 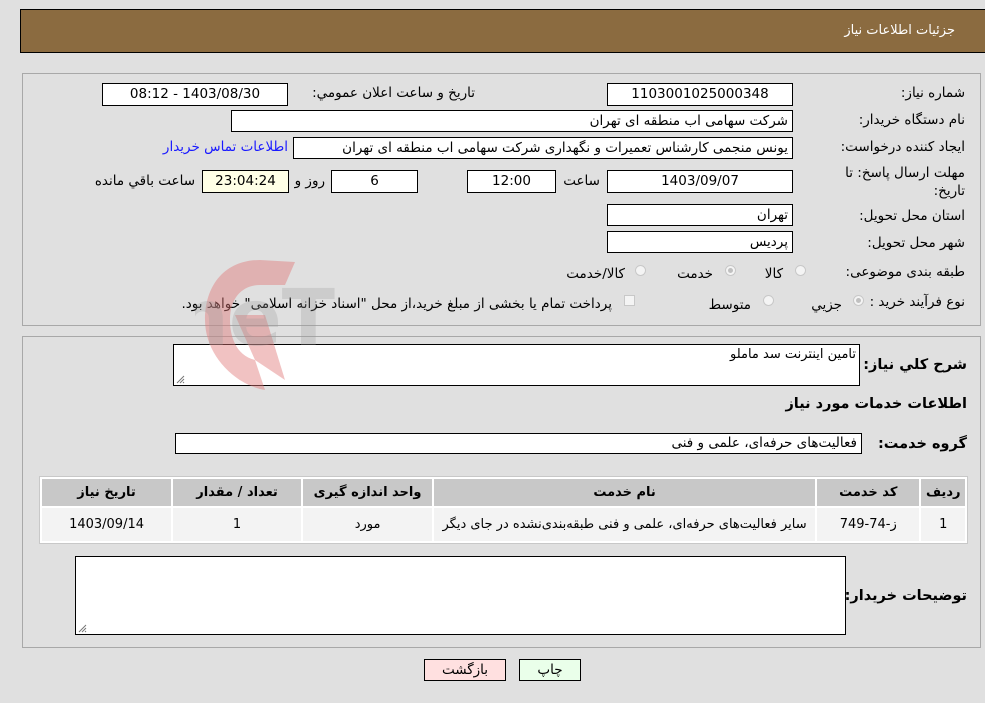 I want to click on description-textarea: تامین اینترنت سد ماملو, so click(x=516, y=365).